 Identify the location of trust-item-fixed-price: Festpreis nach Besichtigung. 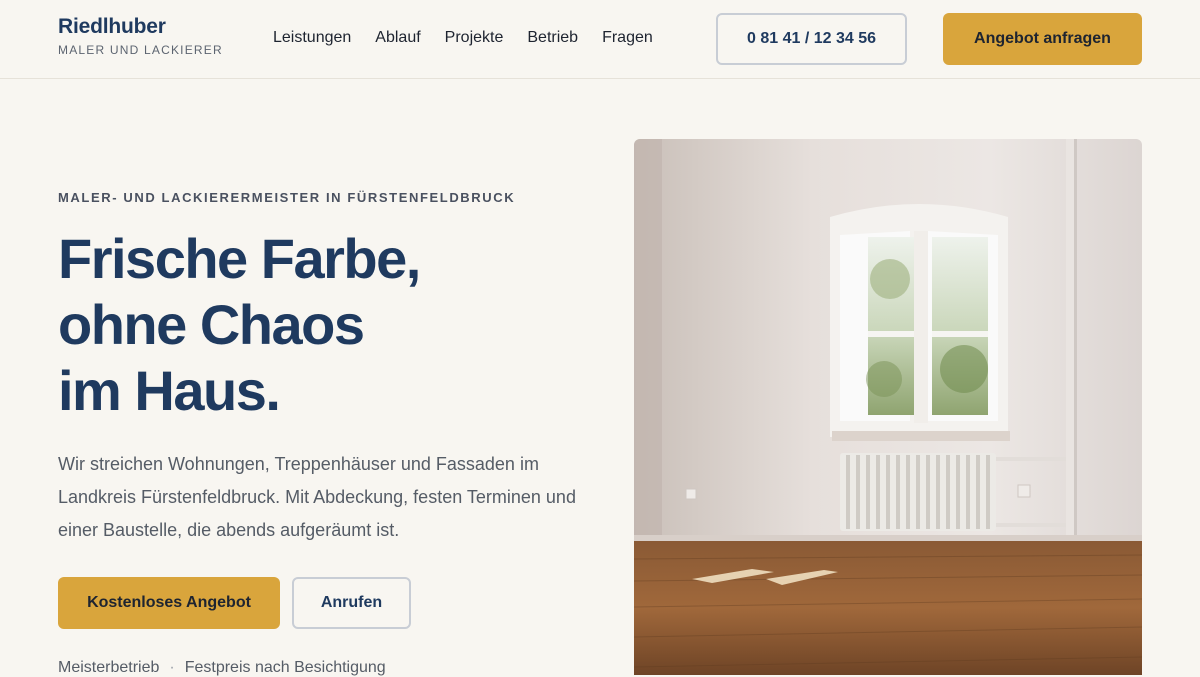
(285, 667).